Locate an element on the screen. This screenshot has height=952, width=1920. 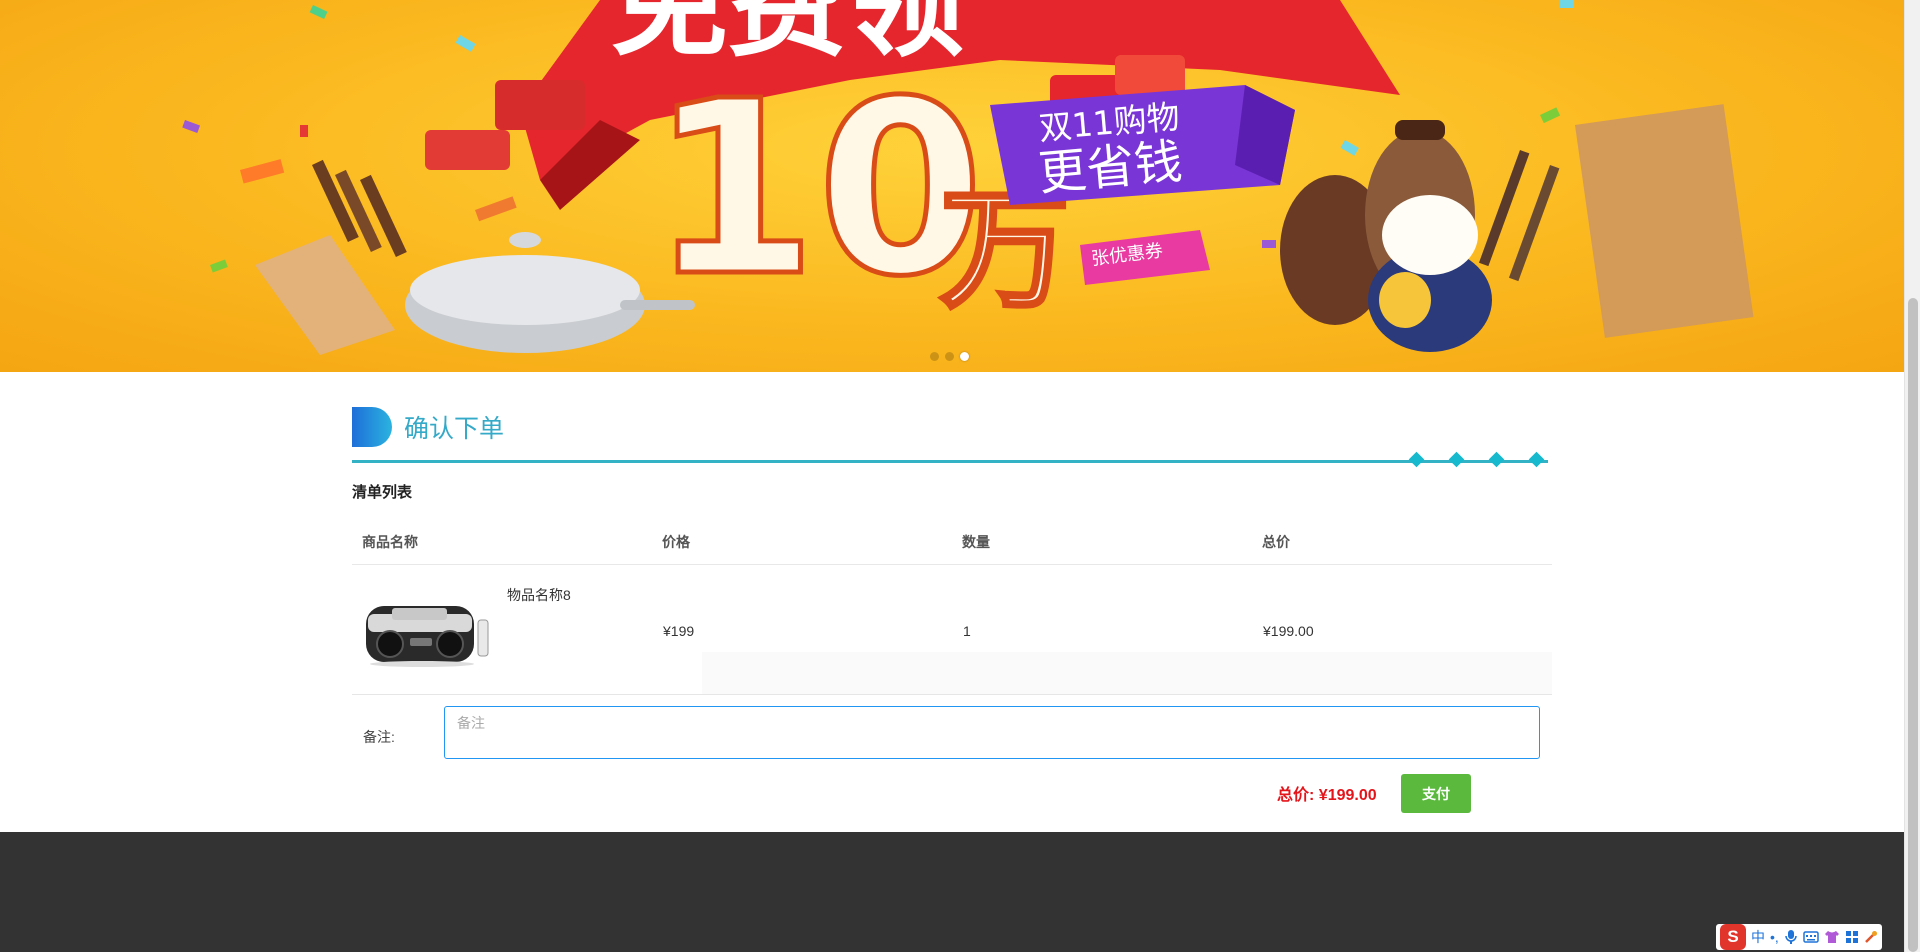
banner-number: 10 is located at coordinates (817, 189).